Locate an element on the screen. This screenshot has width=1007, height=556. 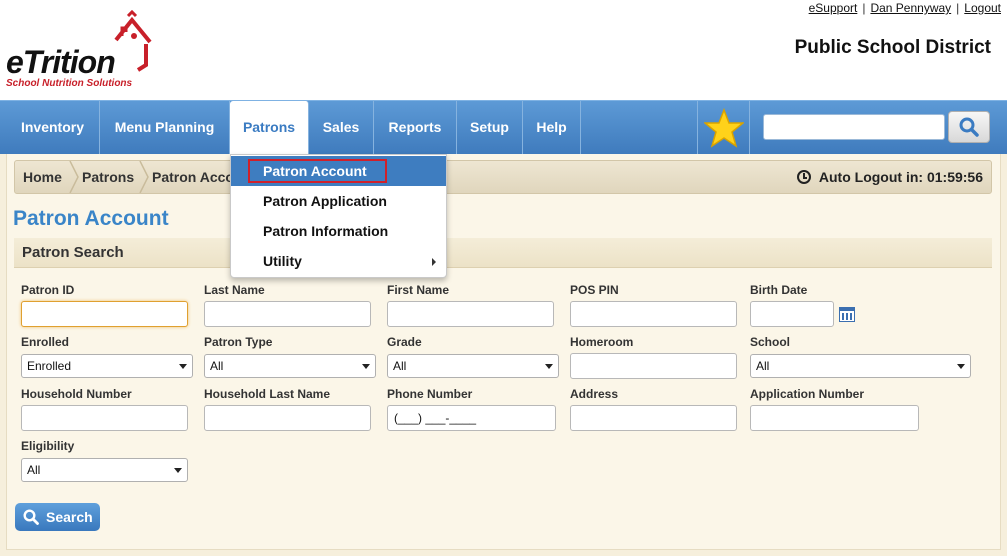
nav-sales: Sales is located at coordinates (341, 127).